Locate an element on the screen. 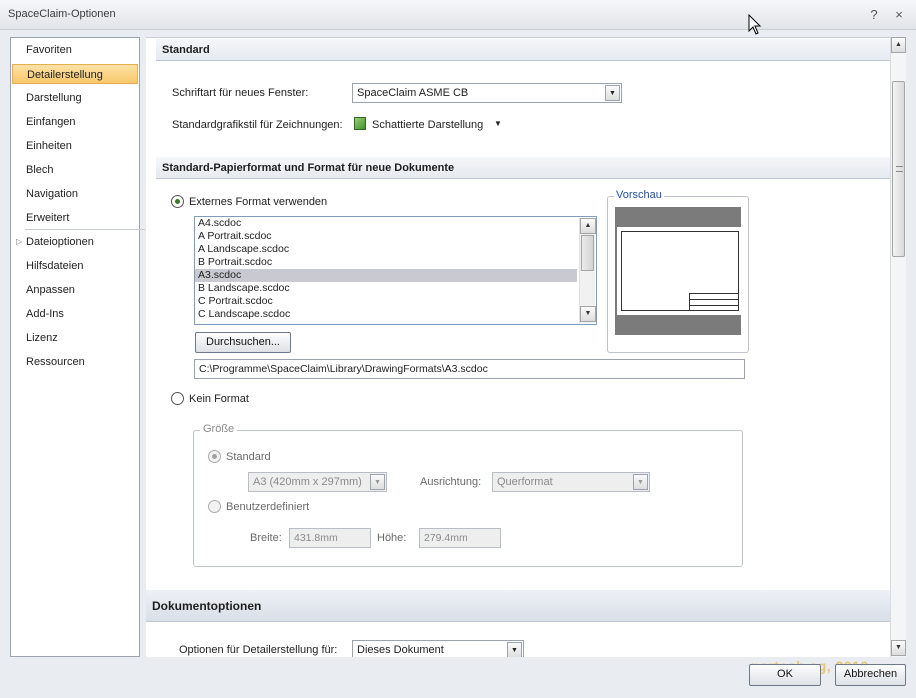  caret-down-icon: ▼ is located at coordinates (498, 123).